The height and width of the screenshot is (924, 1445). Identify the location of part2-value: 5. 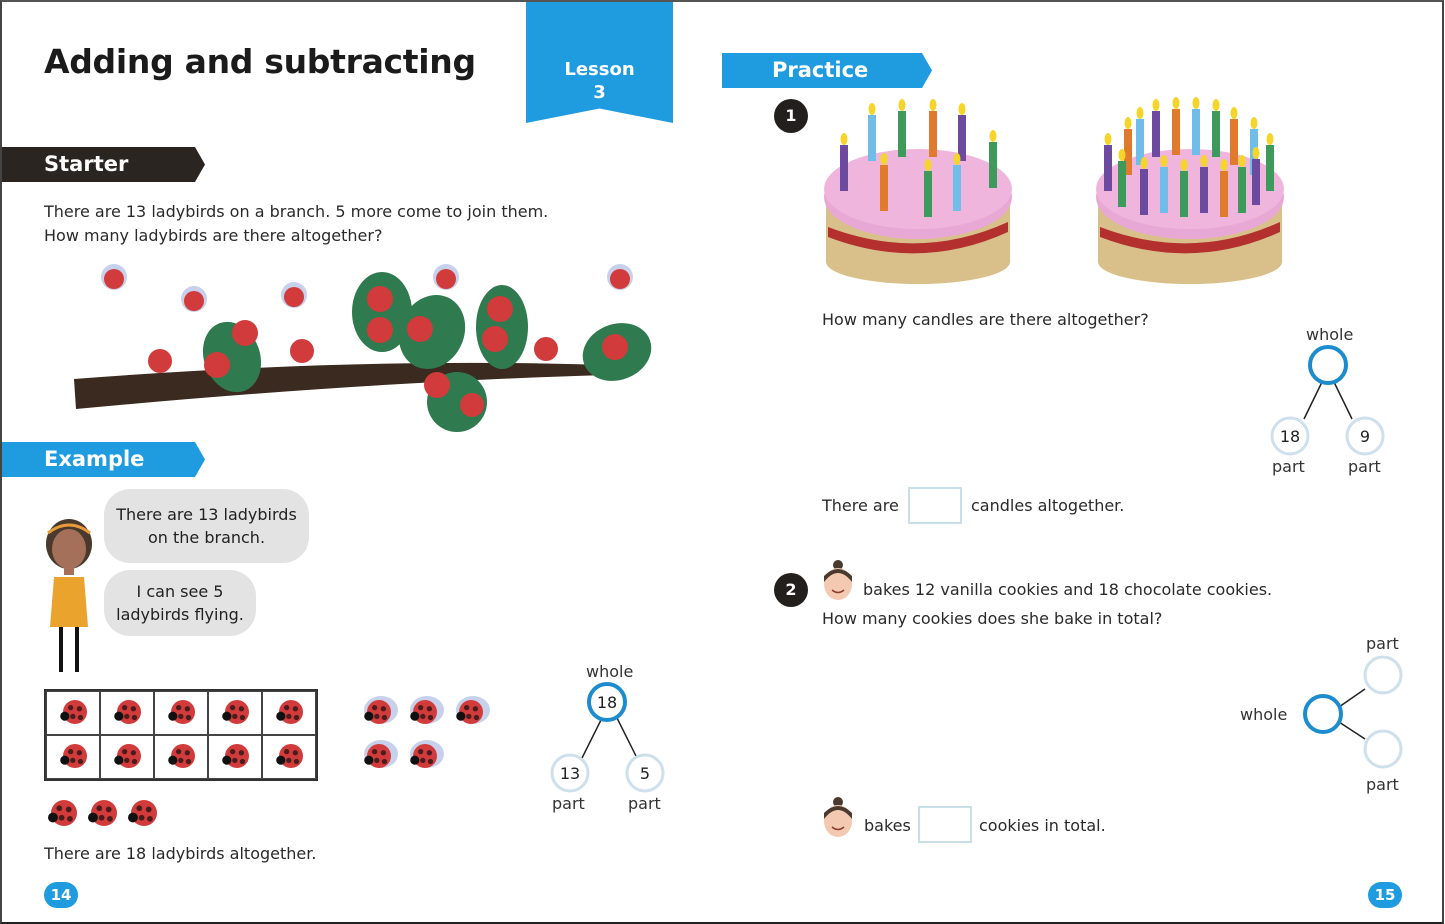
(645, 773).